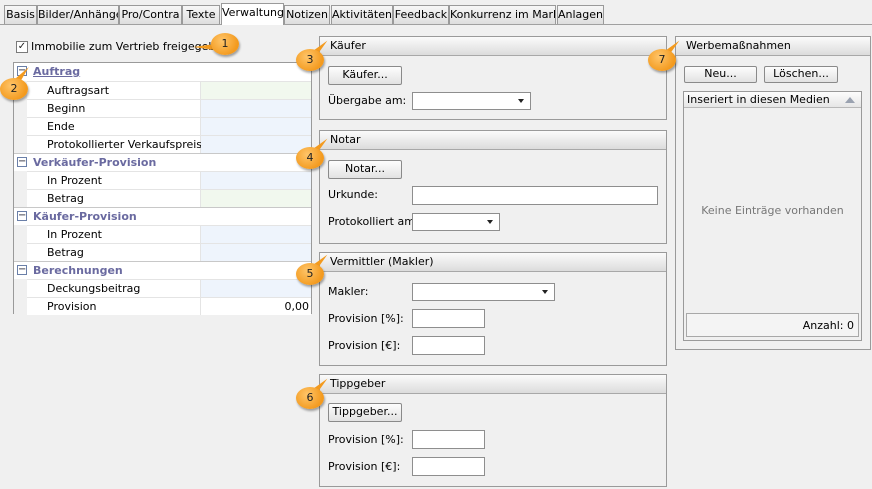  Describe the element at coordinates (773, 46) in the screenshot. I see `werbemassnahmen-panel-title: Werbemaßnahmen` at that location.